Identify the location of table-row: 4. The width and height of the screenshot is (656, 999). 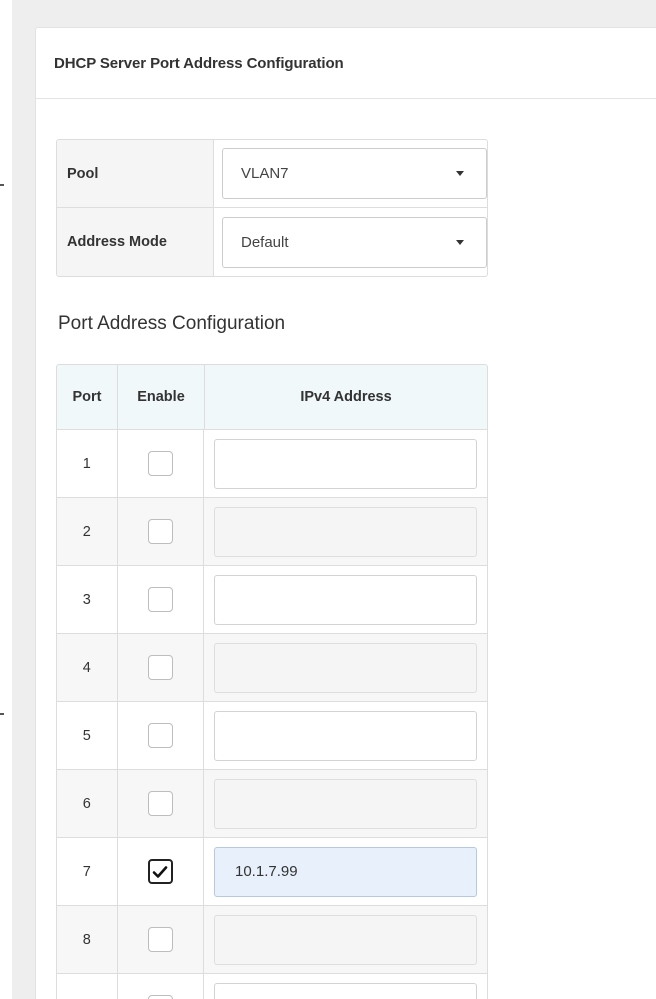
(272, 668).